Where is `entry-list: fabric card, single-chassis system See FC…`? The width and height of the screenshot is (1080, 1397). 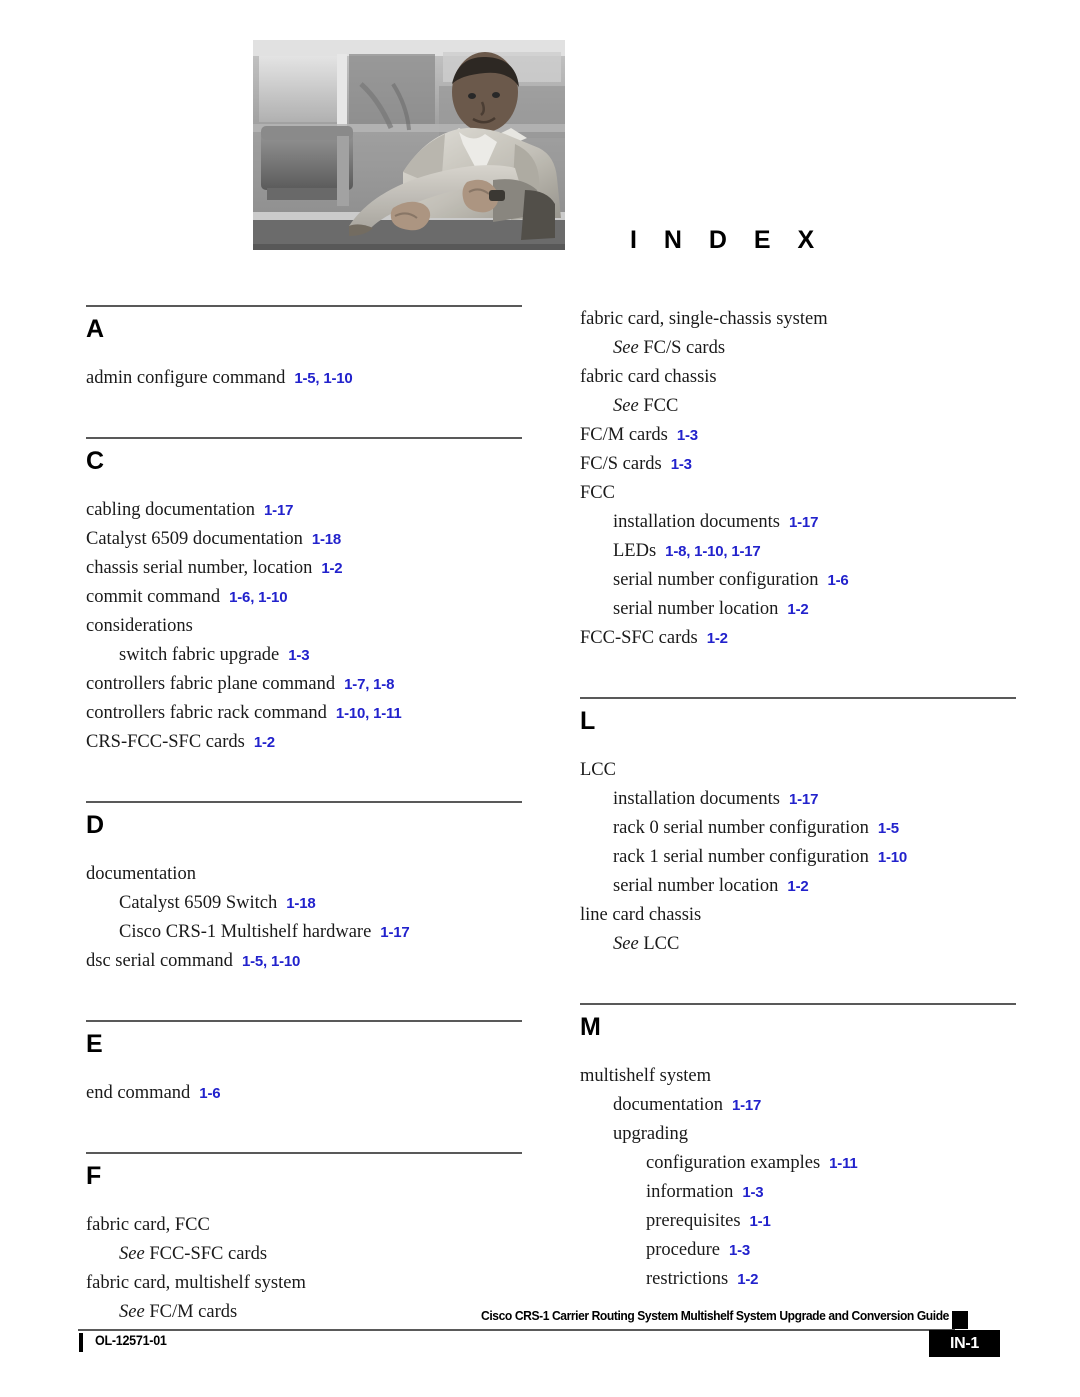 entry-list: fabric card, single-chassis system See FC… is located at coordinates (798, 479).